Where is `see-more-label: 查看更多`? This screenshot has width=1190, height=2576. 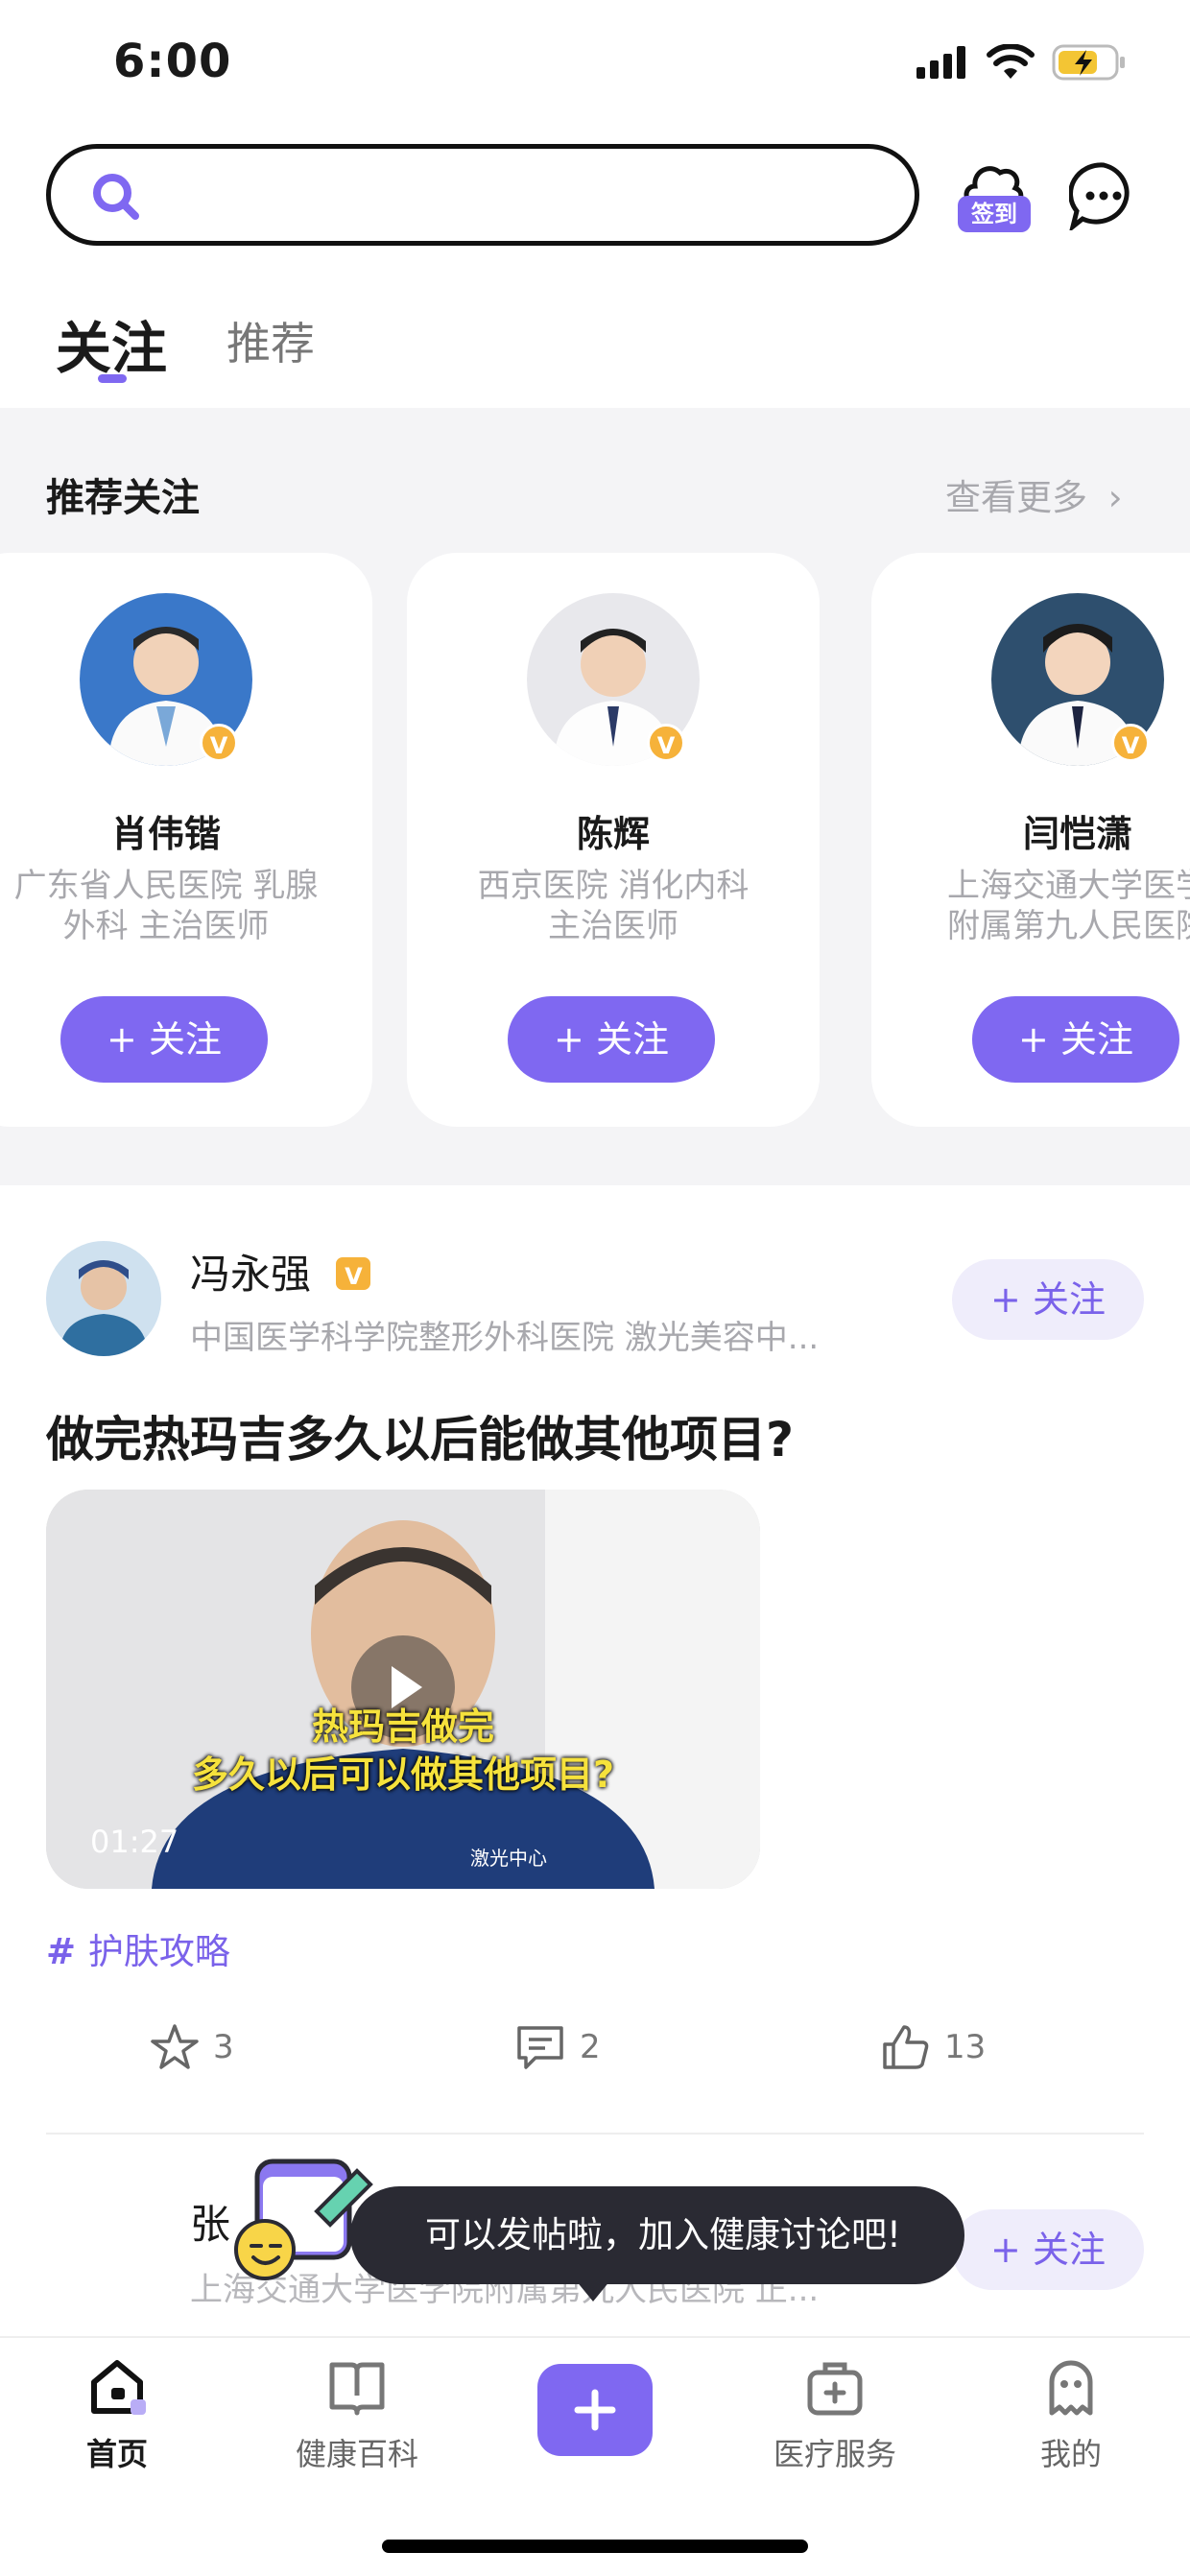
see-more-label: 查看更多 is located at coordinates (1016, 497).